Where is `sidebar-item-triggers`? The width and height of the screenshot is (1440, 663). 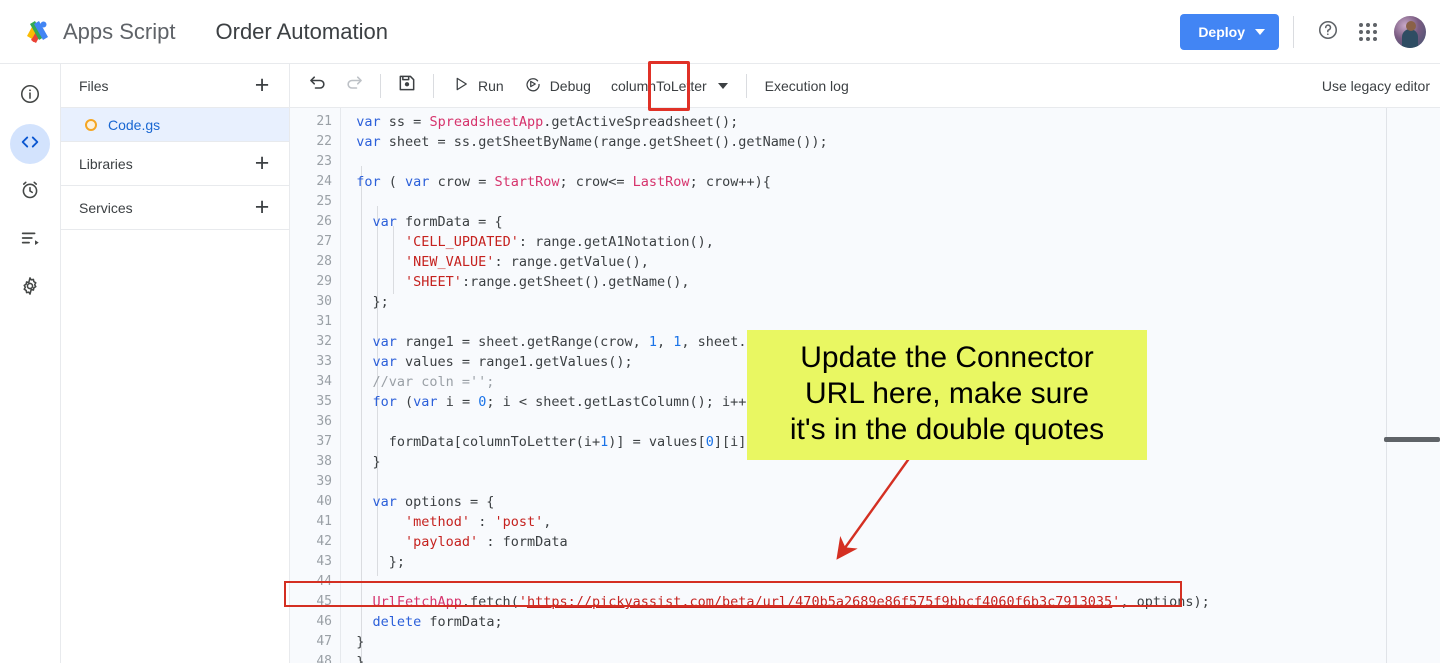 sidebar-item-triggers is located at coordinates (30, 192).